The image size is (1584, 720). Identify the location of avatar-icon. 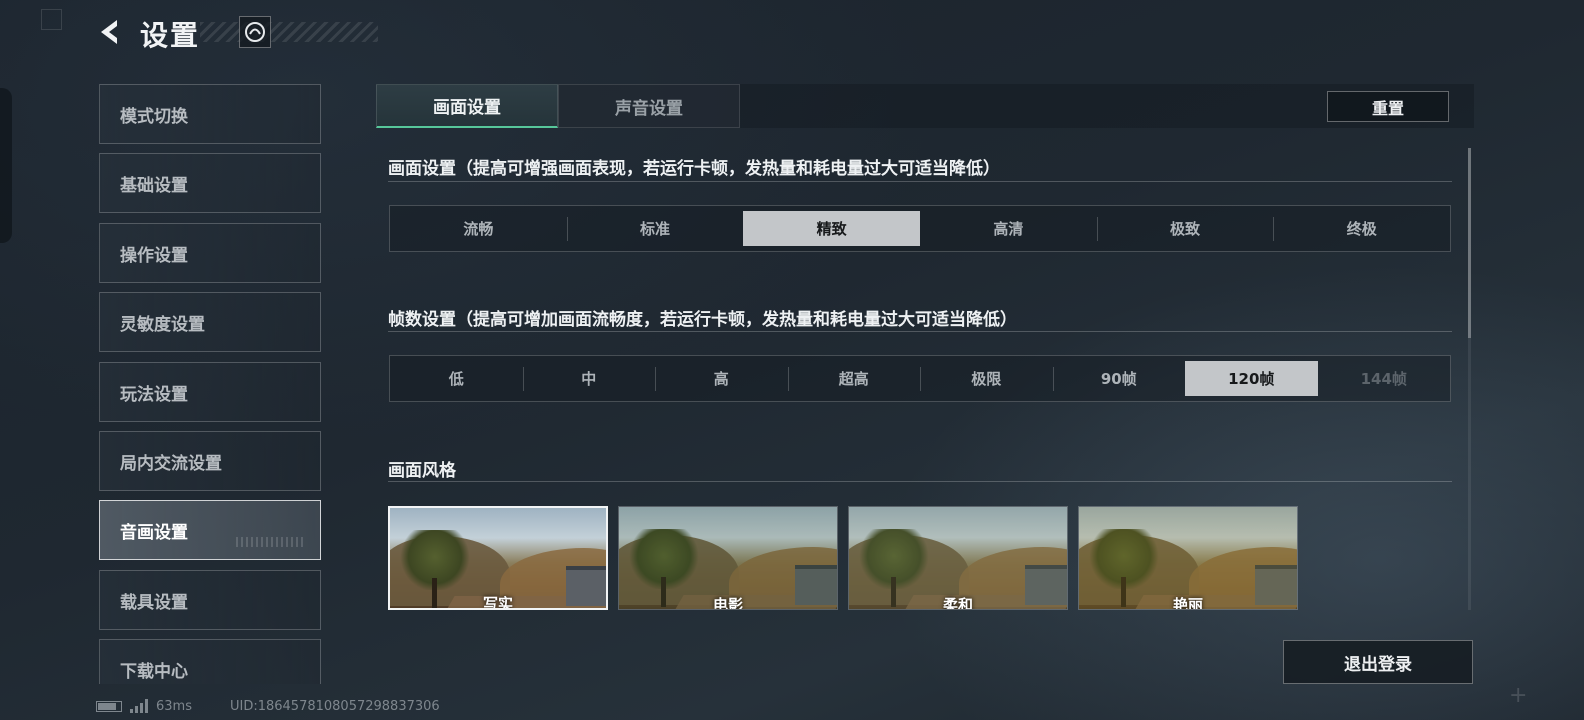
(255, 32).